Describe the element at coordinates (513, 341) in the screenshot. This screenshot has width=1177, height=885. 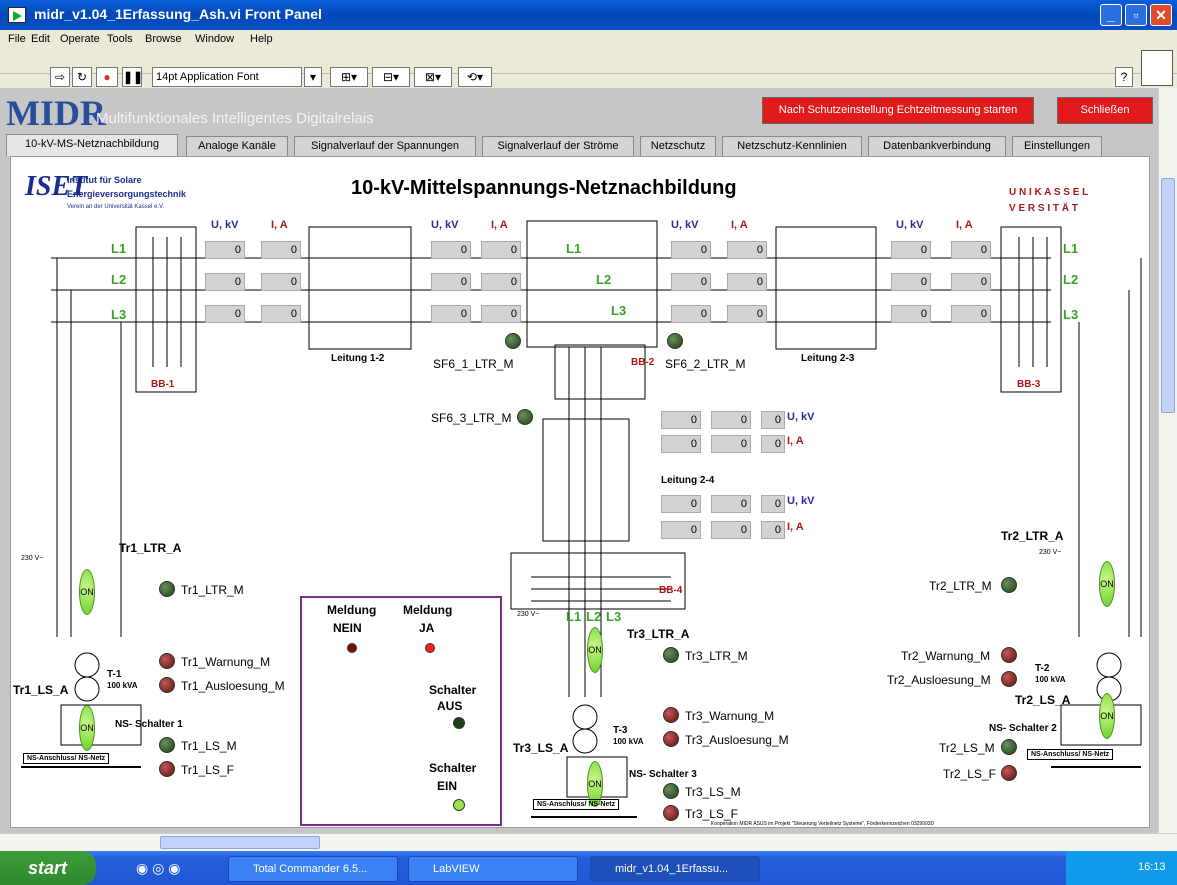
I see `sf6-1-led` at that location.